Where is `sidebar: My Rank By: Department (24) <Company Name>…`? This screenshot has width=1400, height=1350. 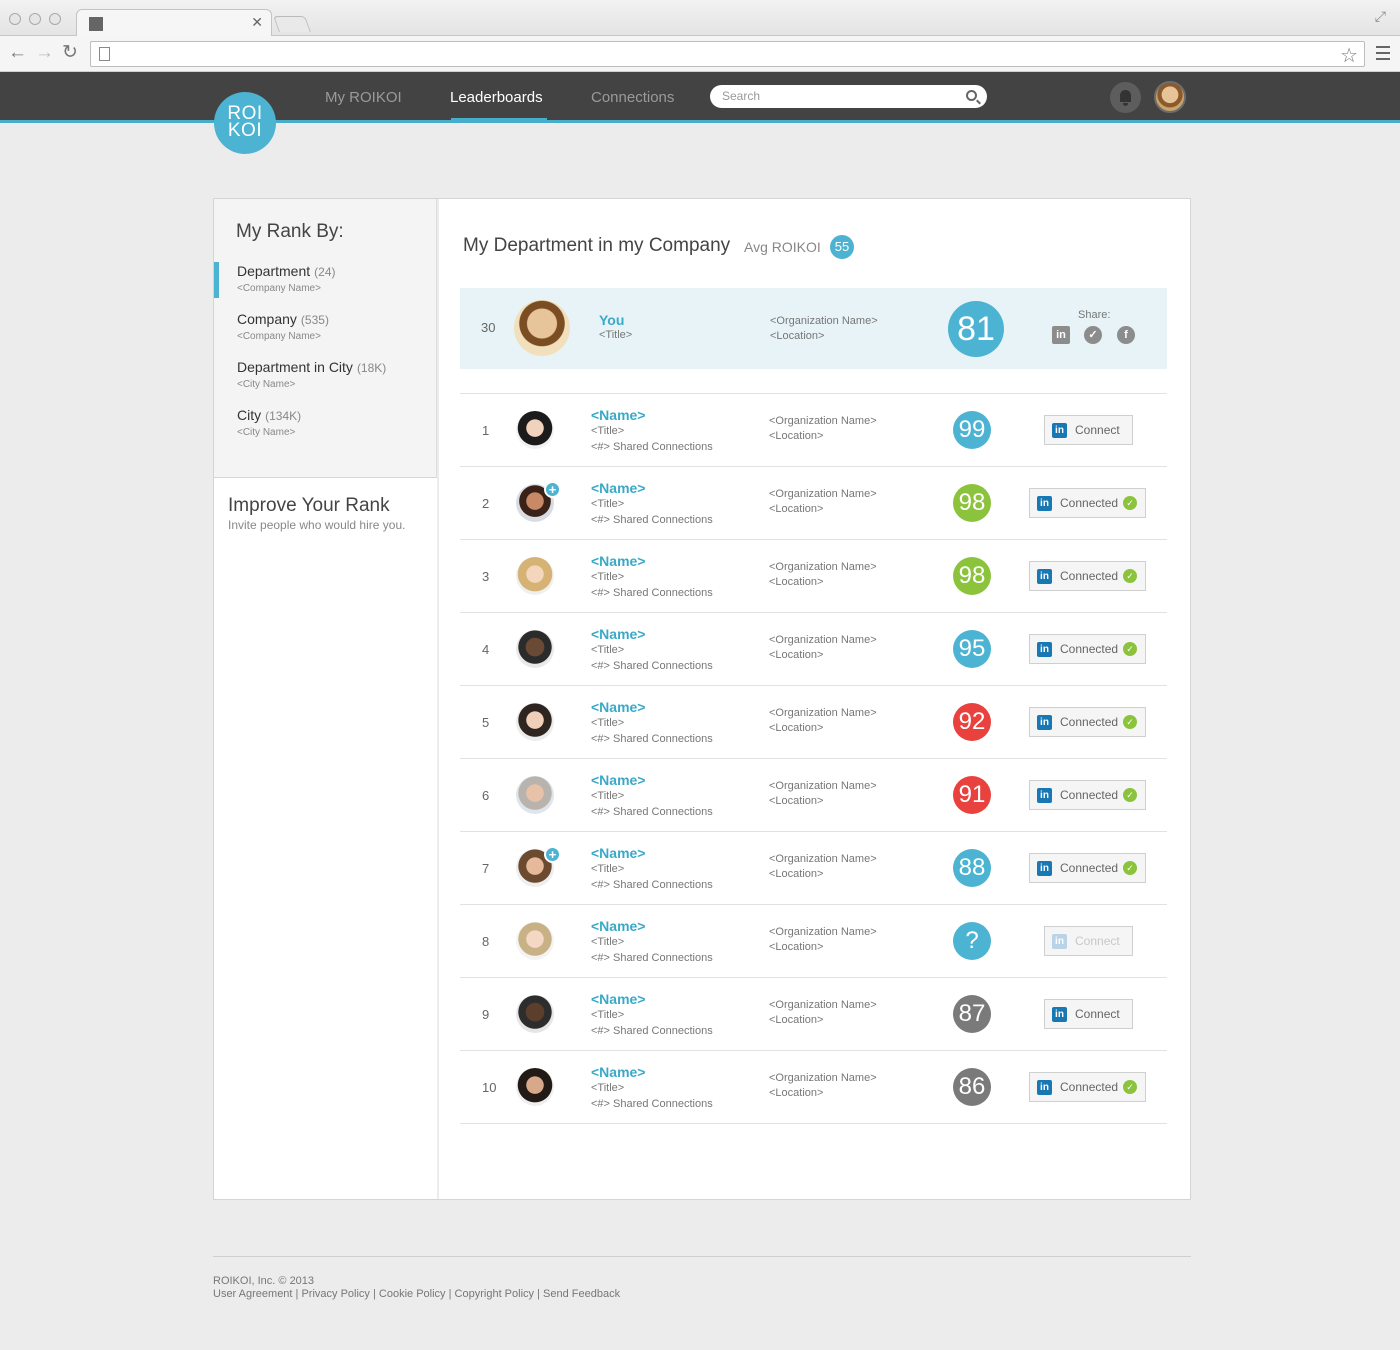
sidebar: My Rank By: Department (24) <Company Name>… is located at coordinates (325, 699).